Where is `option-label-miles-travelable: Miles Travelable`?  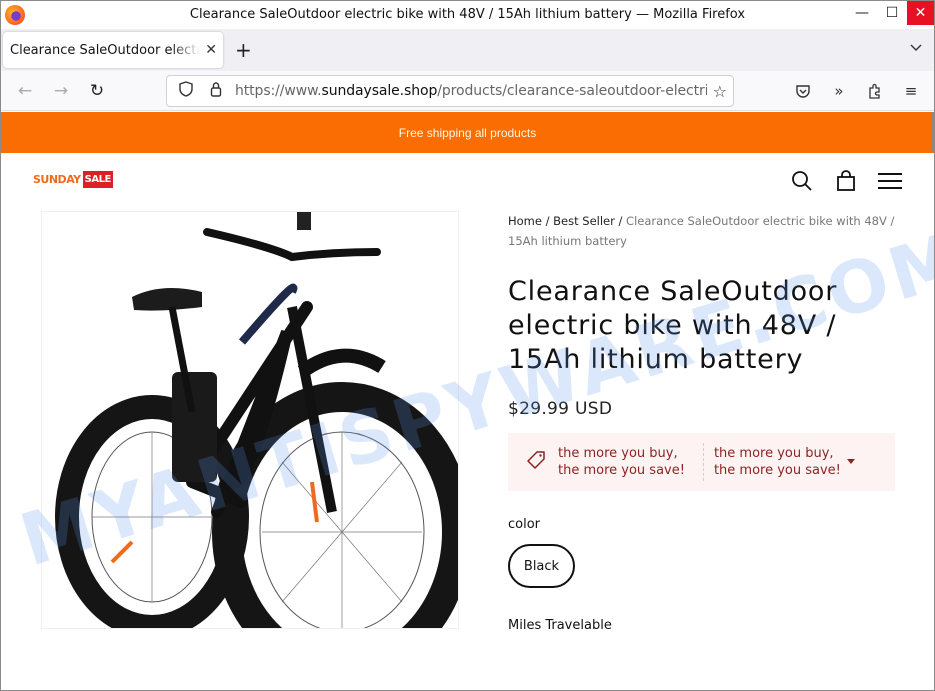 option-label-miles-travelable: Miles Travelable is located at coordinates (560, 625).